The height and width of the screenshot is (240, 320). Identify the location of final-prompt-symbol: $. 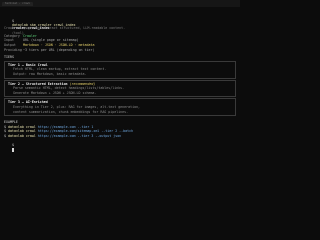
(12, 145).